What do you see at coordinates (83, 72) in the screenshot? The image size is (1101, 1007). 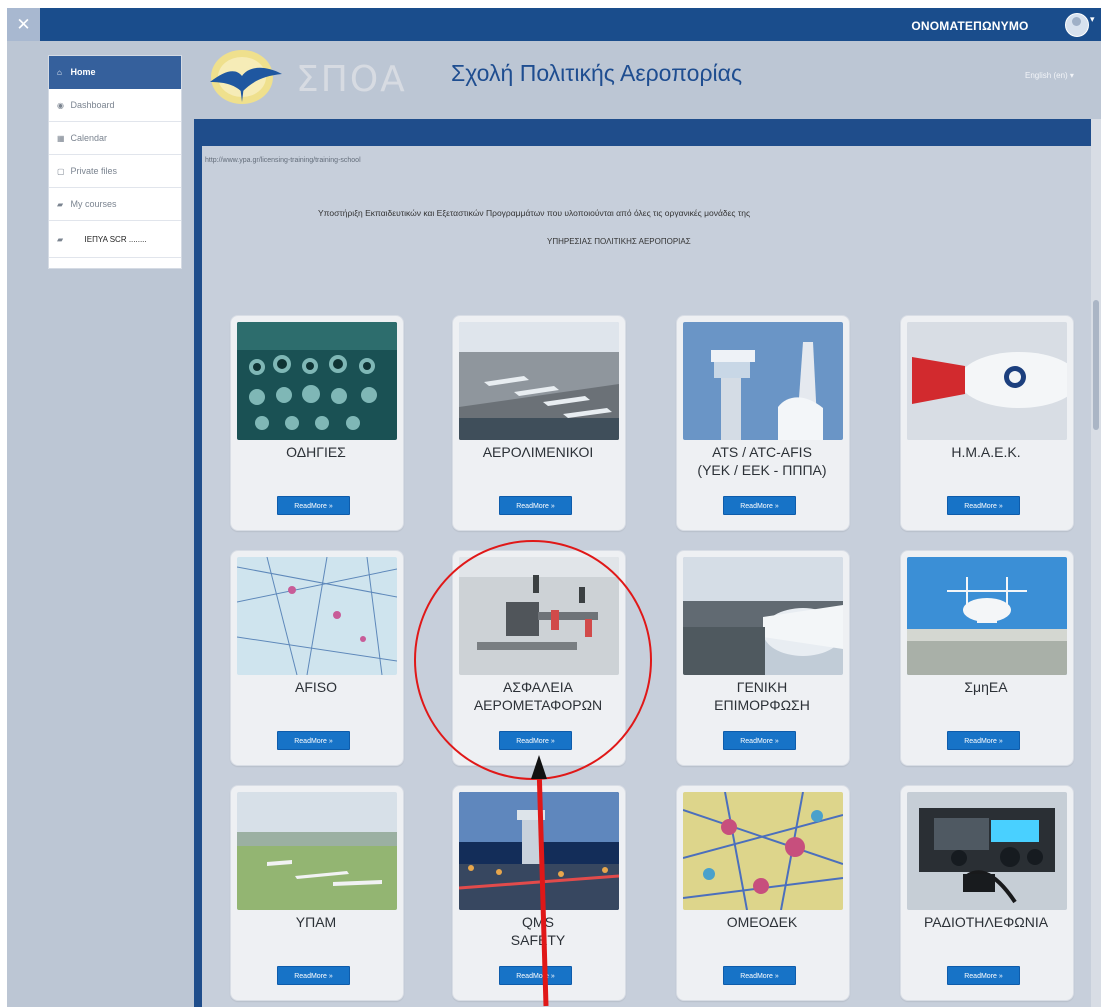 I see `sidebar-item-label: Home` at bounding box center [83, 72].